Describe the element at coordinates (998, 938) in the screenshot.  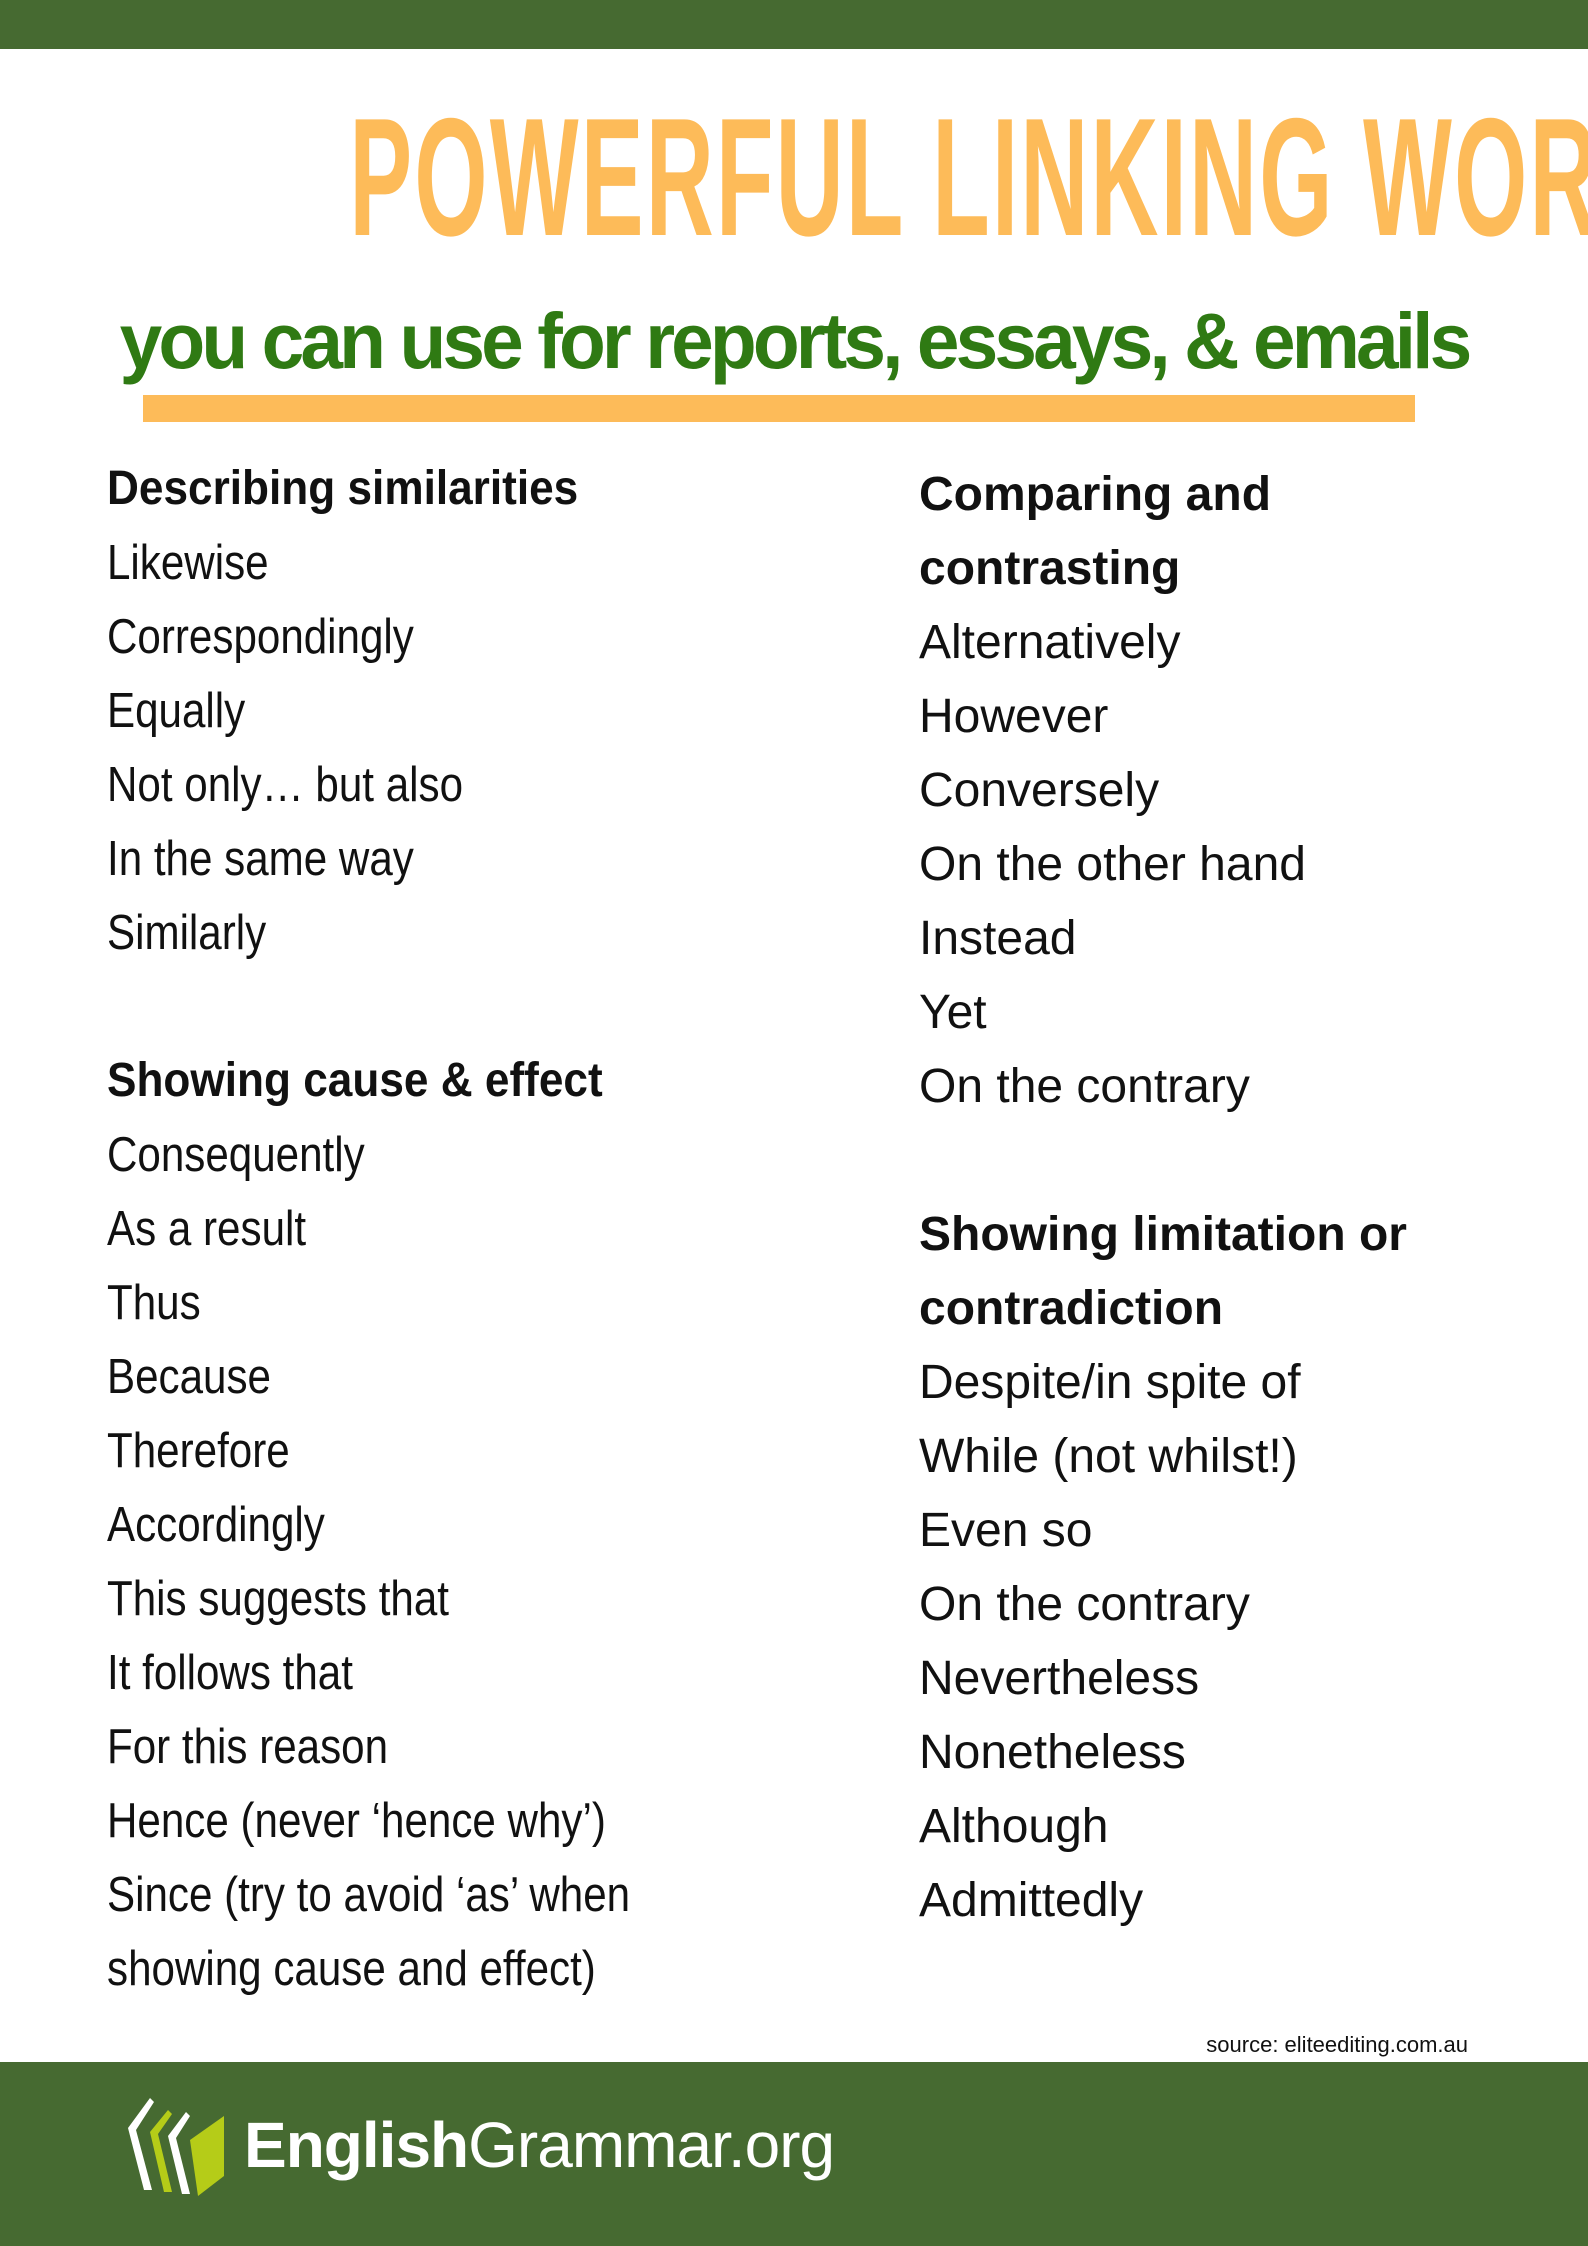
I see `list-item: Instead` at that location.